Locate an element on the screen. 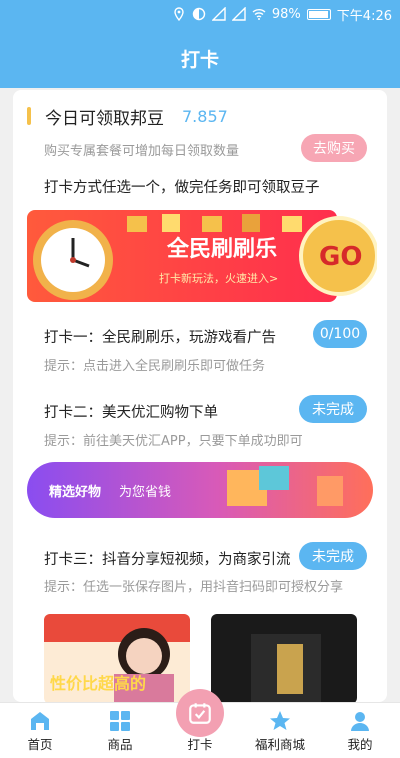 This screenshot has width=400, height=758. wifi-icon is located at coordinates (259, 14).